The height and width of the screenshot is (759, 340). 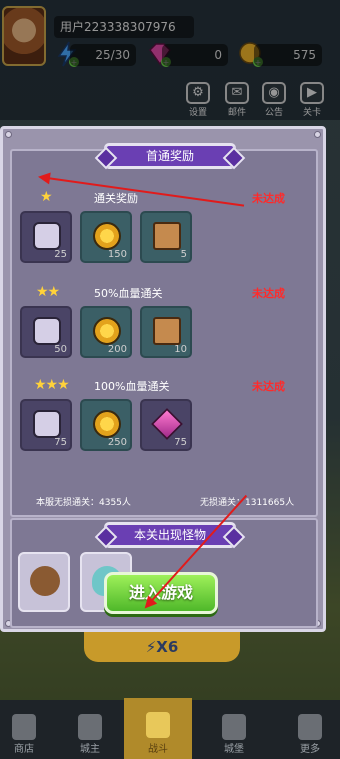 I want to click on nav-battle: 战斗, so click(x=158, y=728).